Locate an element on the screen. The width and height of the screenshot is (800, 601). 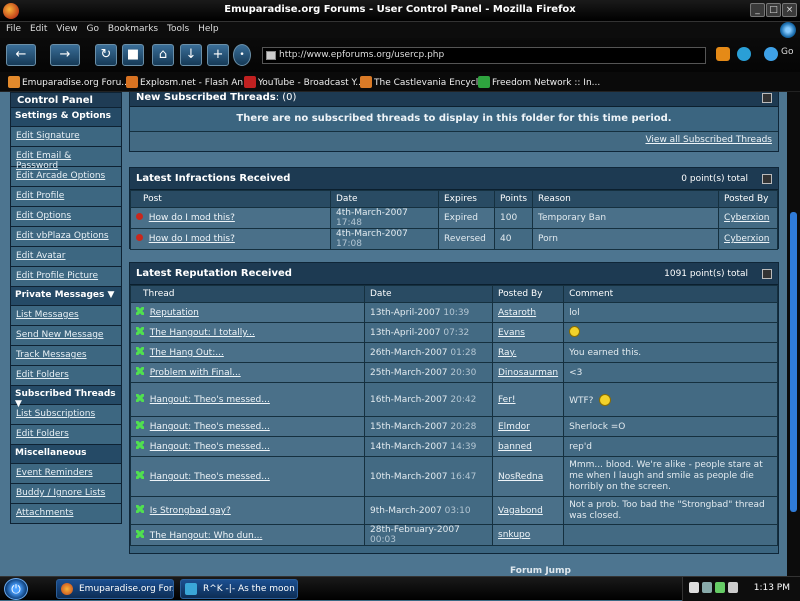
go-label: Go is located at coordinates (787, 52).